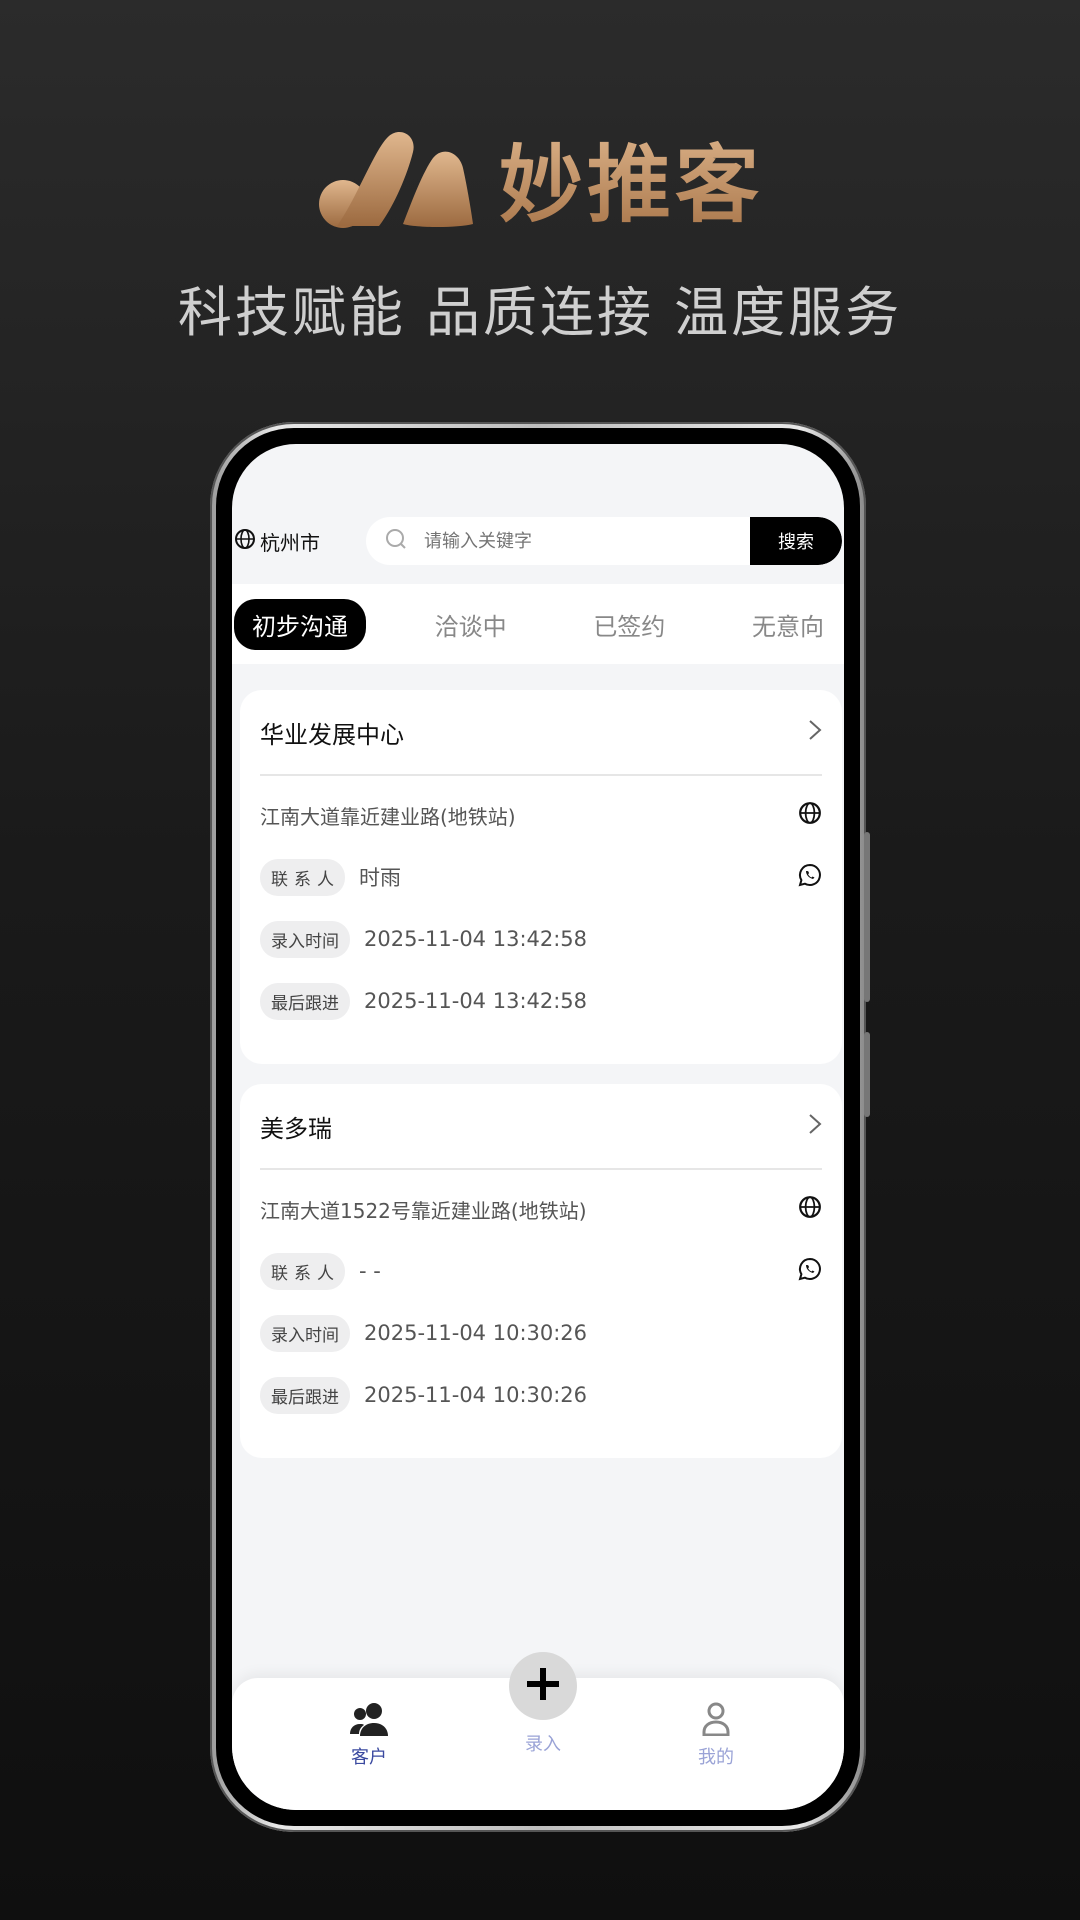 This screenshot has width=1080, height=1920. I want to click on brand-header: 妙推客, so click(540, 178).